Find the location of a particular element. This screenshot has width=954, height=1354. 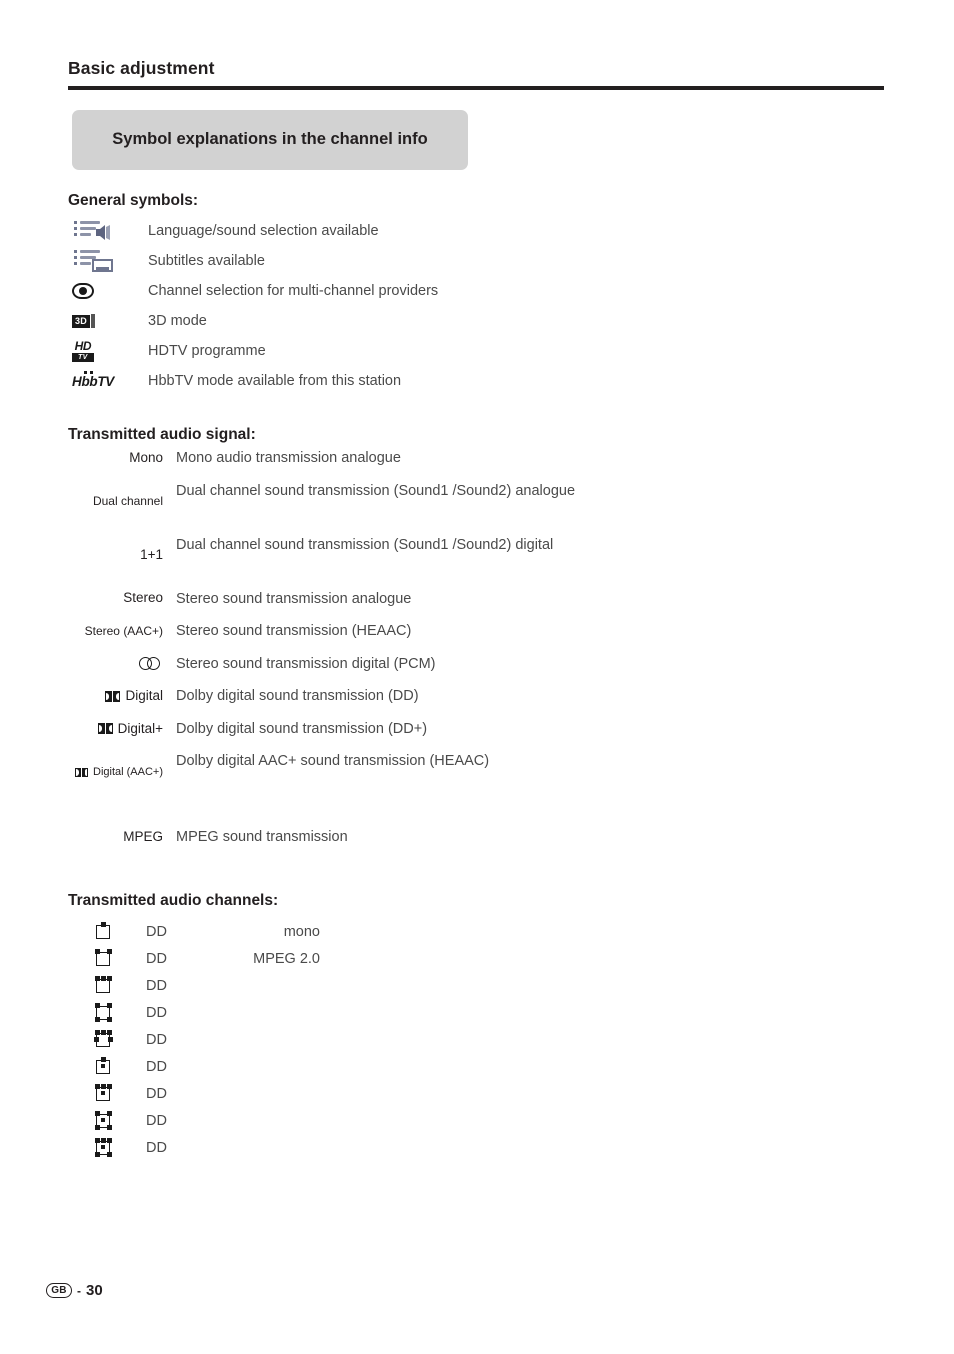

language-sound-list-speaker-icon is located at coordinates (108, 231).